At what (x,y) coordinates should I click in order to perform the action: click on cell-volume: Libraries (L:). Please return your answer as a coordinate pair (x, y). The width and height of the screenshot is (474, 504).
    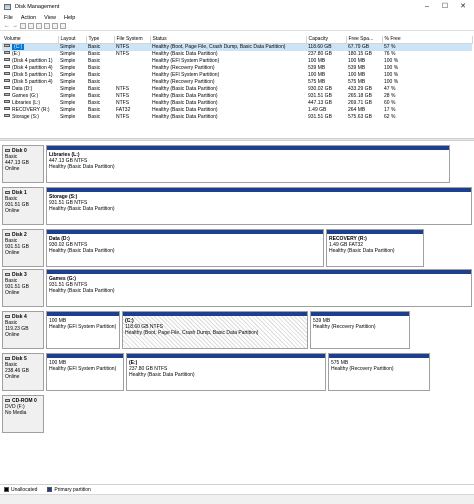
    Looking at the image, I should click on (30, 103).